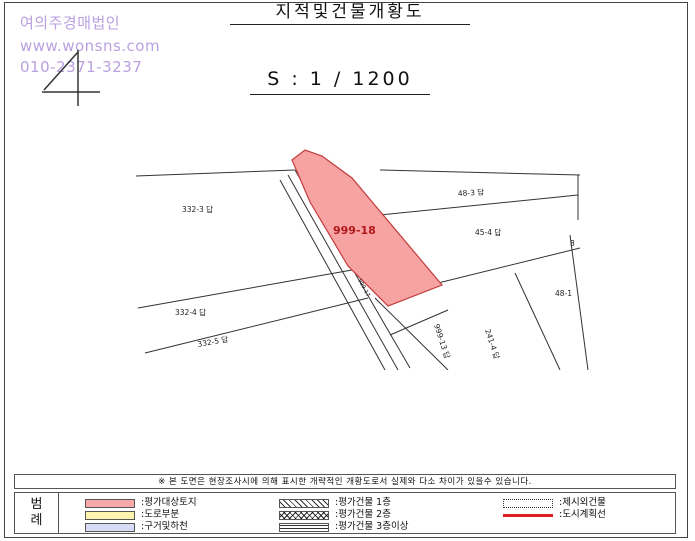 The width and height of the screenshot is (695, 541). I want to click on parcel-label-241-4: 241-4 답, so click(492, 344).